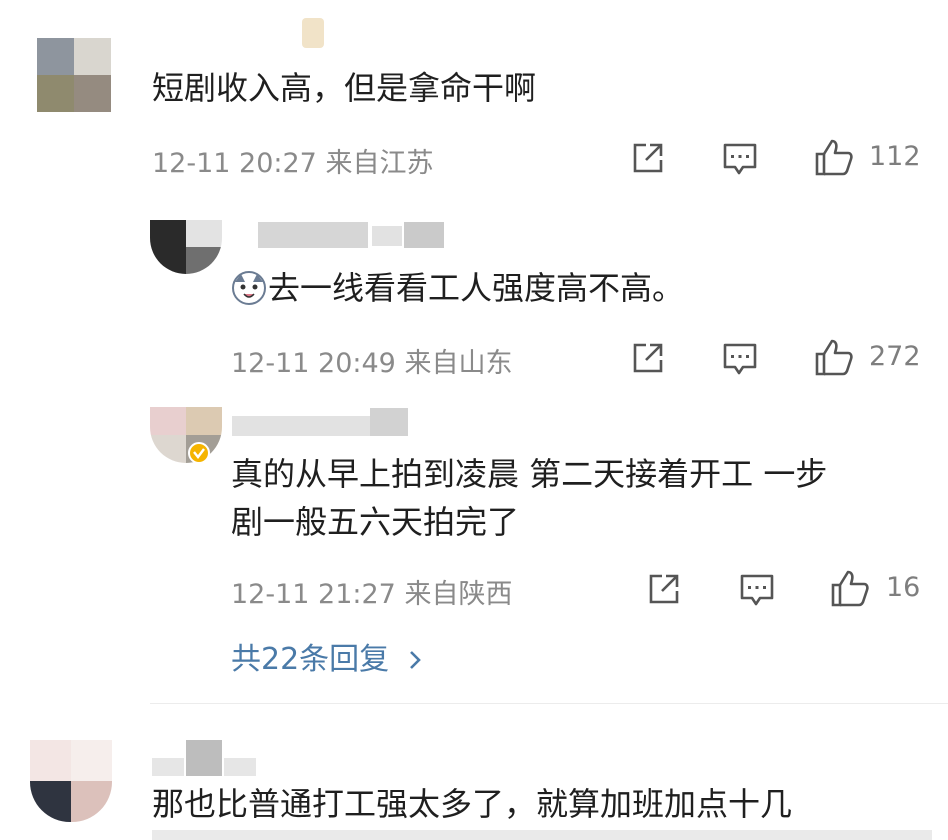  Describe the element at coordinates (313, 33) in the screenshot. I see `username-sticker` at that location.